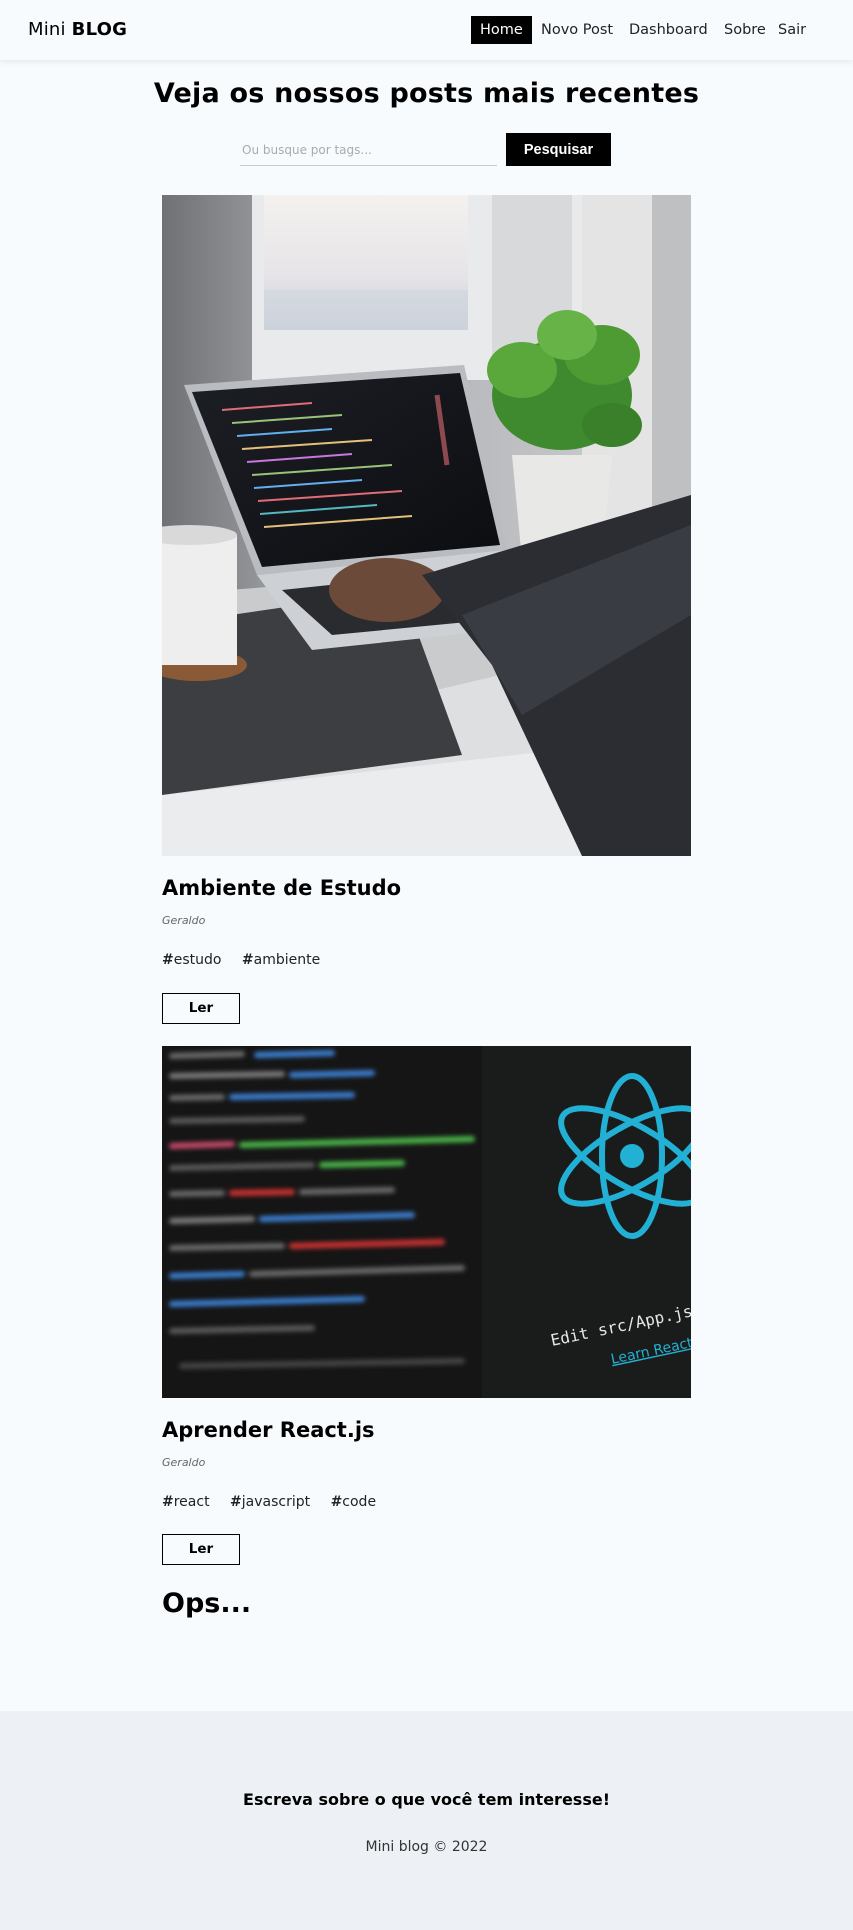 This screenshot has height=1930, width=853. I want to click on nav-links: Home Novo Post Dashboard Sobre, so click(426, 30).